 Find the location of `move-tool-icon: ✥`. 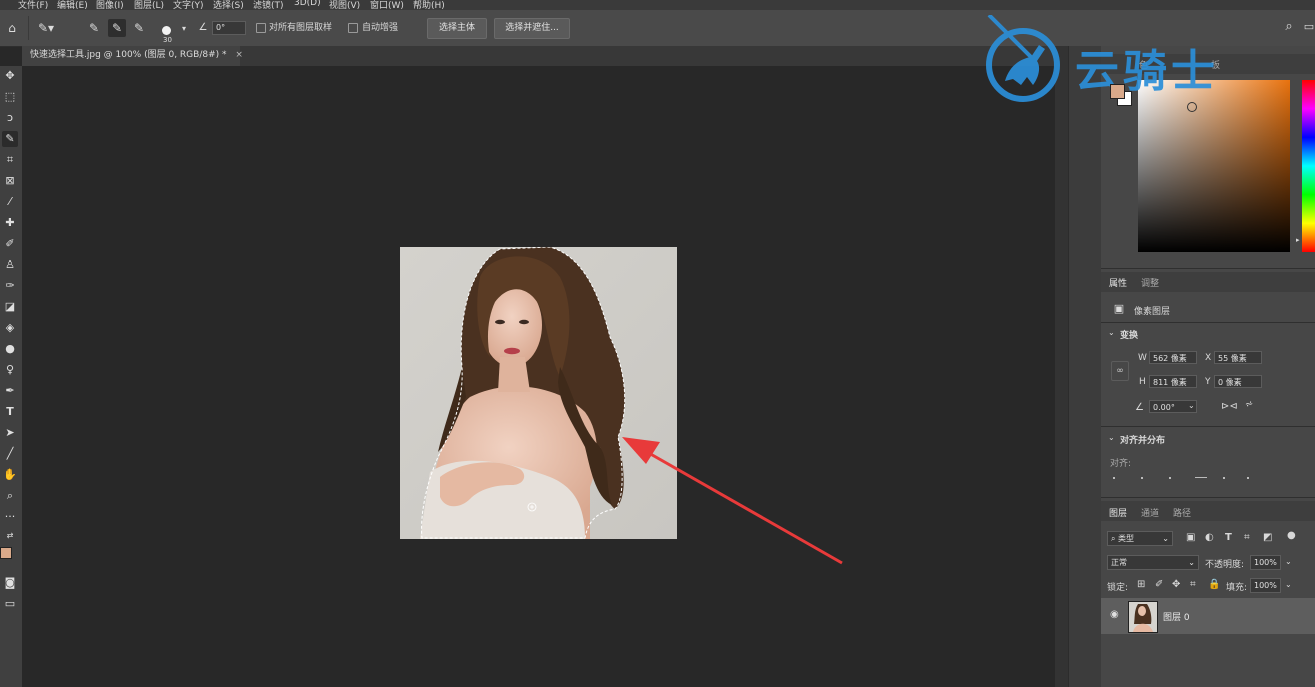

move-tool-icon: ✥ is located at coordinates (10, 76).